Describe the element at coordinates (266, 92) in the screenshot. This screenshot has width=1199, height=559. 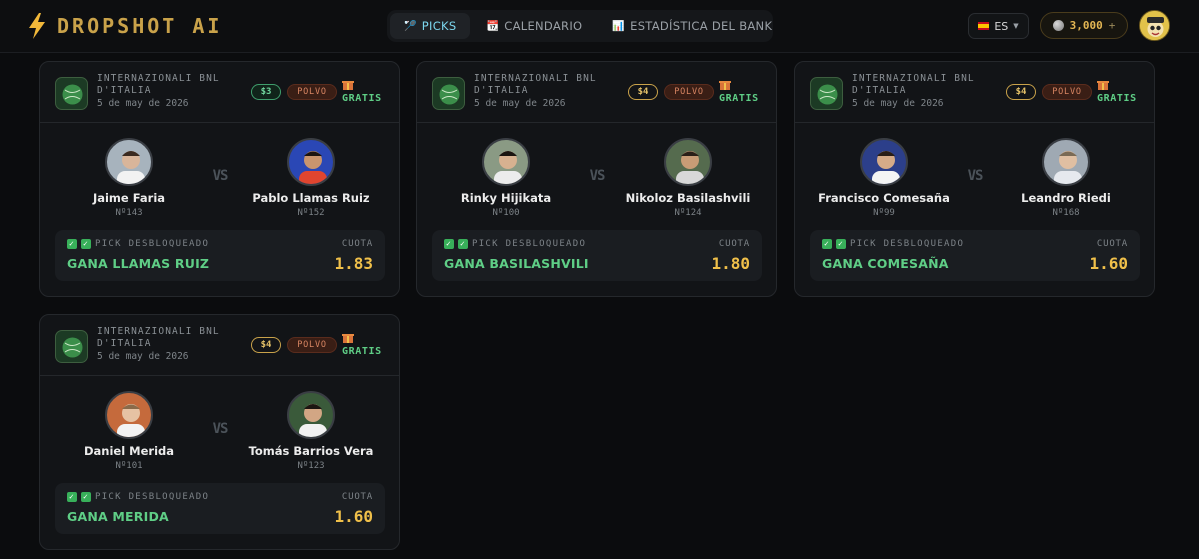
I see `stake-badge: $3` at that location.